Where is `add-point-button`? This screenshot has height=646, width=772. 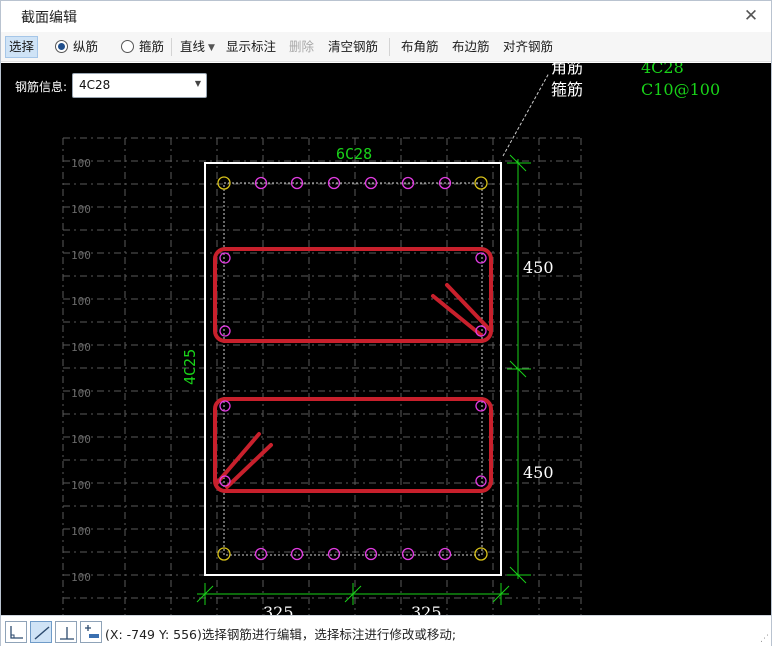 add-point-button is located at coordinates (91, 632).